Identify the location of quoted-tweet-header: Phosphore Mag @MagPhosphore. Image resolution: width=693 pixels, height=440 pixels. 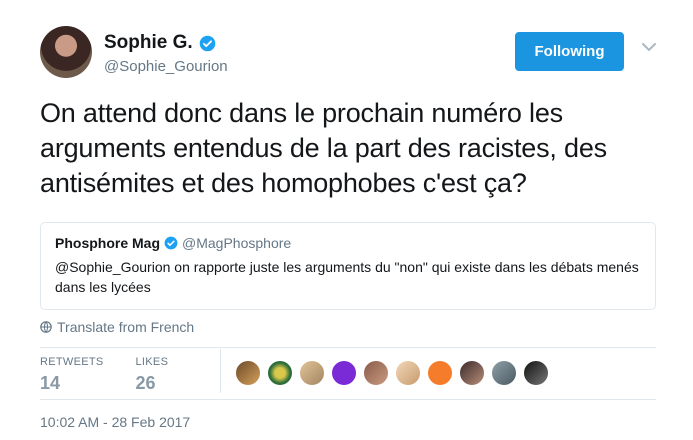
(348, 243).